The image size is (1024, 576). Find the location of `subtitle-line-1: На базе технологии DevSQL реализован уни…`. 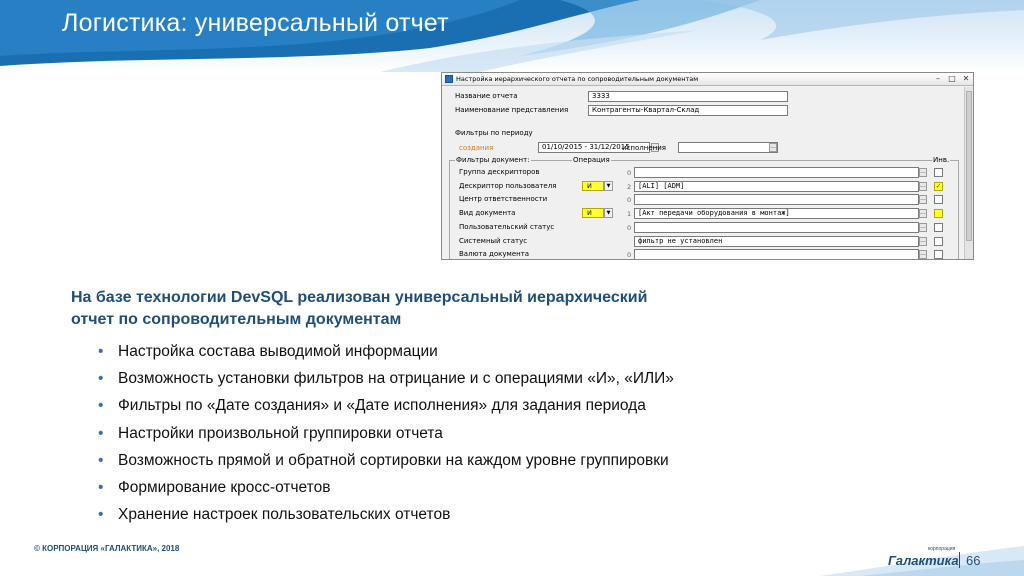

subtitle-line-1: На базе технологии DevSQL реализован уни… is located at coordinates (359, 297).